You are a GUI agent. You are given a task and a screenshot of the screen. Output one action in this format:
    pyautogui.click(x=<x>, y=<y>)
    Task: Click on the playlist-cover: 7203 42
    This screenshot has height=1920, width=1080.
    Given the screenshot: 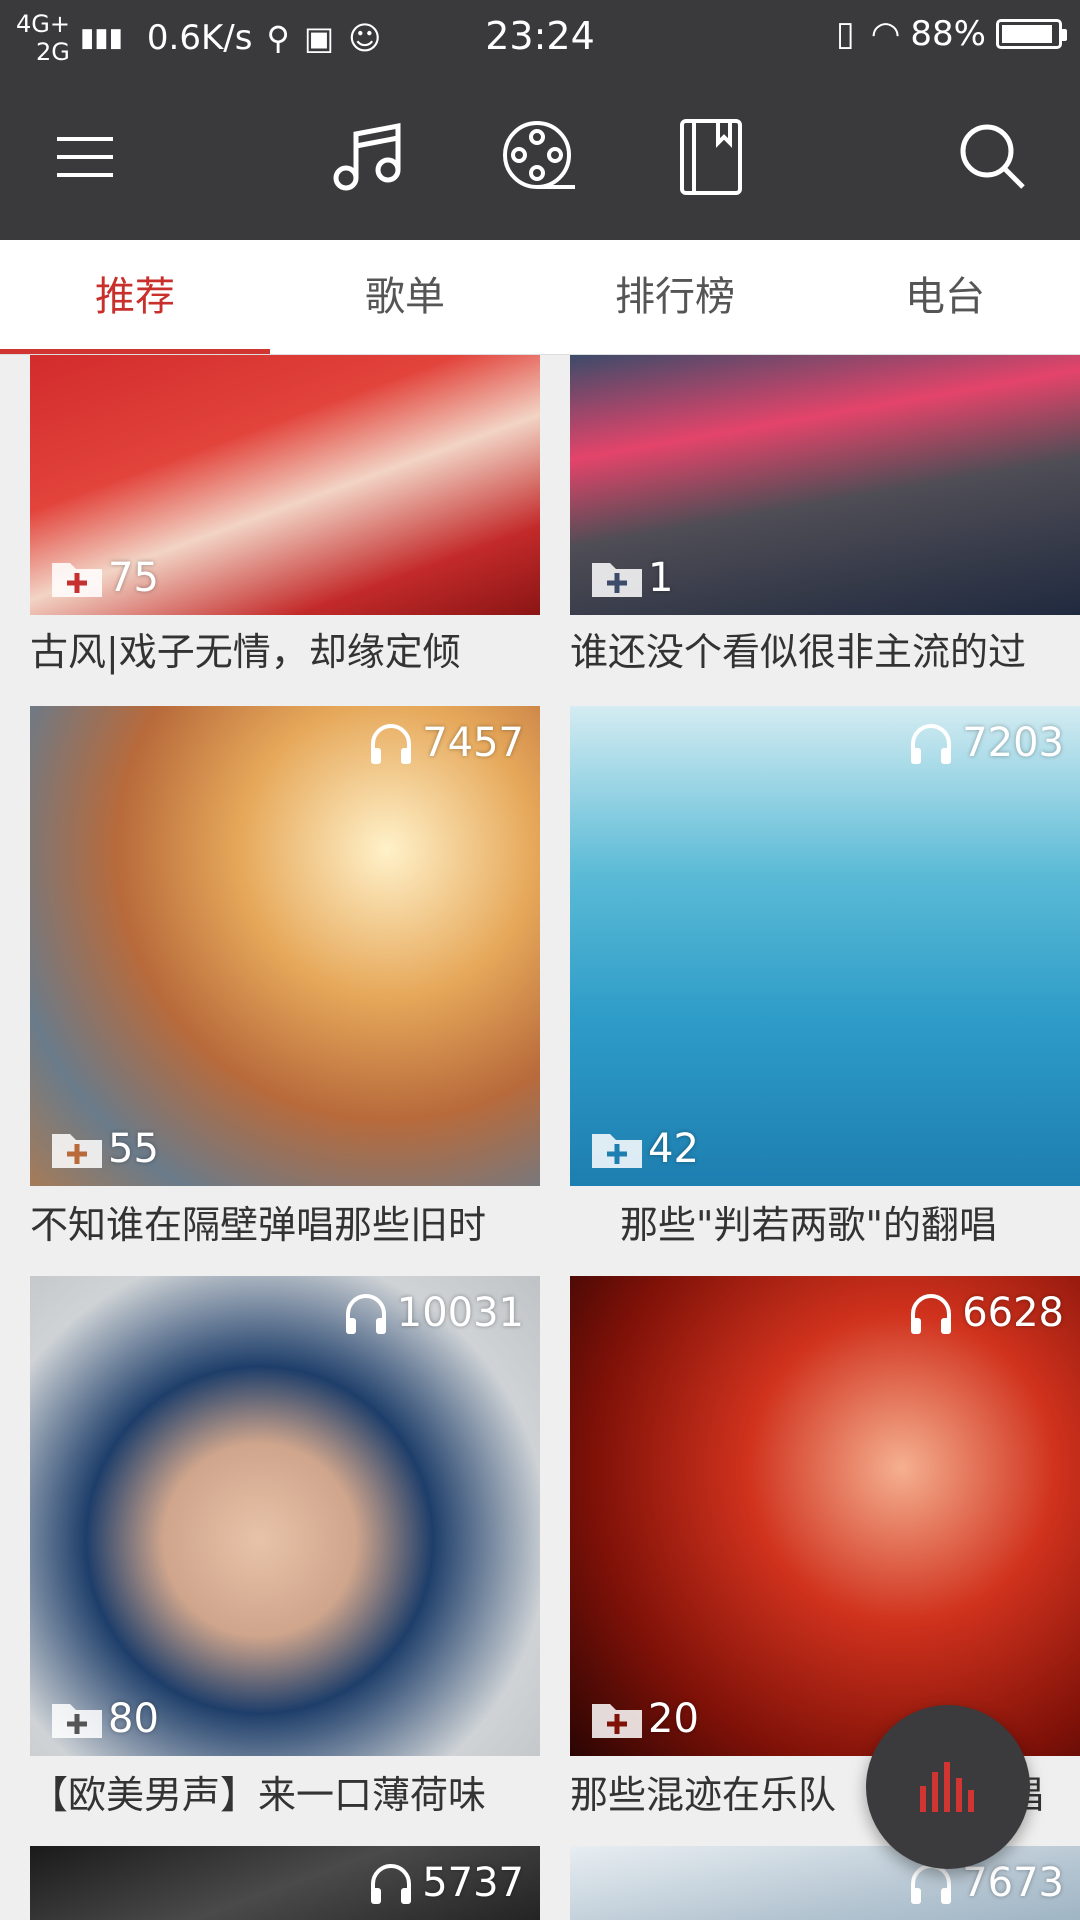 What is the action you would take?
    pyautogui.click(x=825, y=946)
    